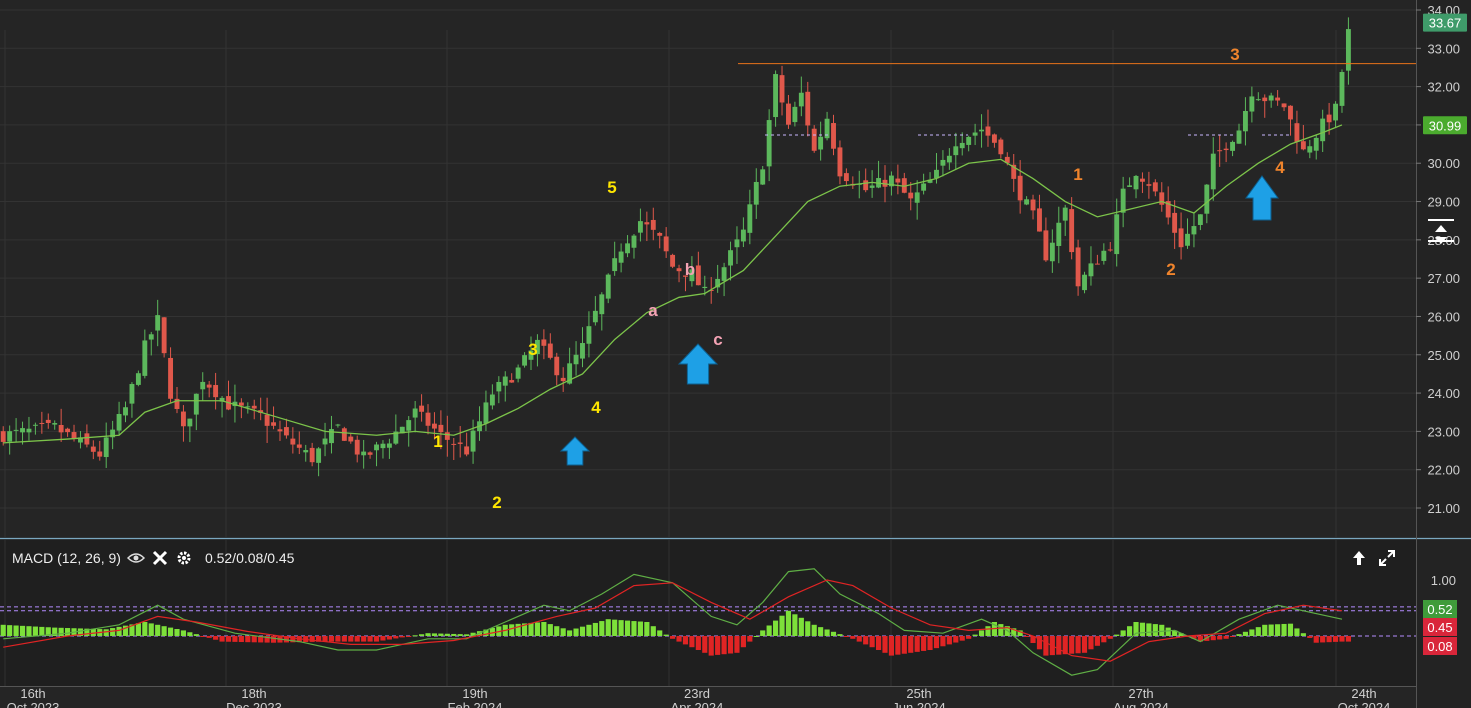 This screenshot has height=708, width=1471. I want to click on macd-badge: 0.08, so click(1439, 646).